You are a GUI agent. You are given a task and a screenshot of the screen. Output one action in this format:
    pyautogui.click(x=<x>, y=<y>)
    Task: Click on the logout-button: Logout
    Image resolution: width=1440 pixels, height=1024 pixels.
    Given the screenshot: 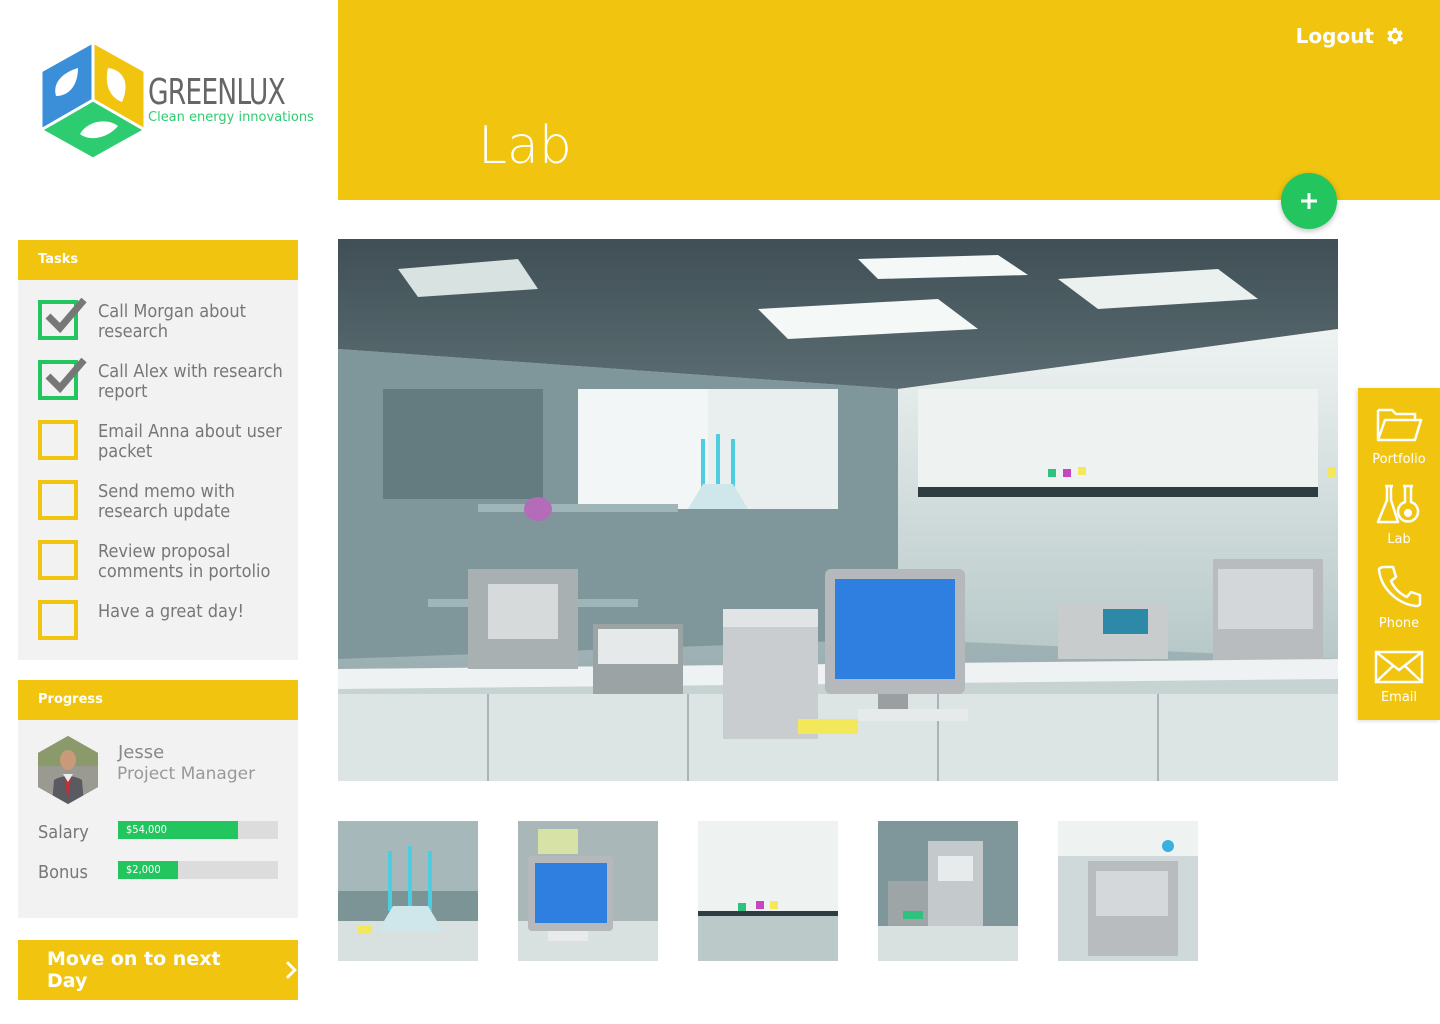 What is the action you would take?
    pyautogui.click(x=1351, y=36)
    